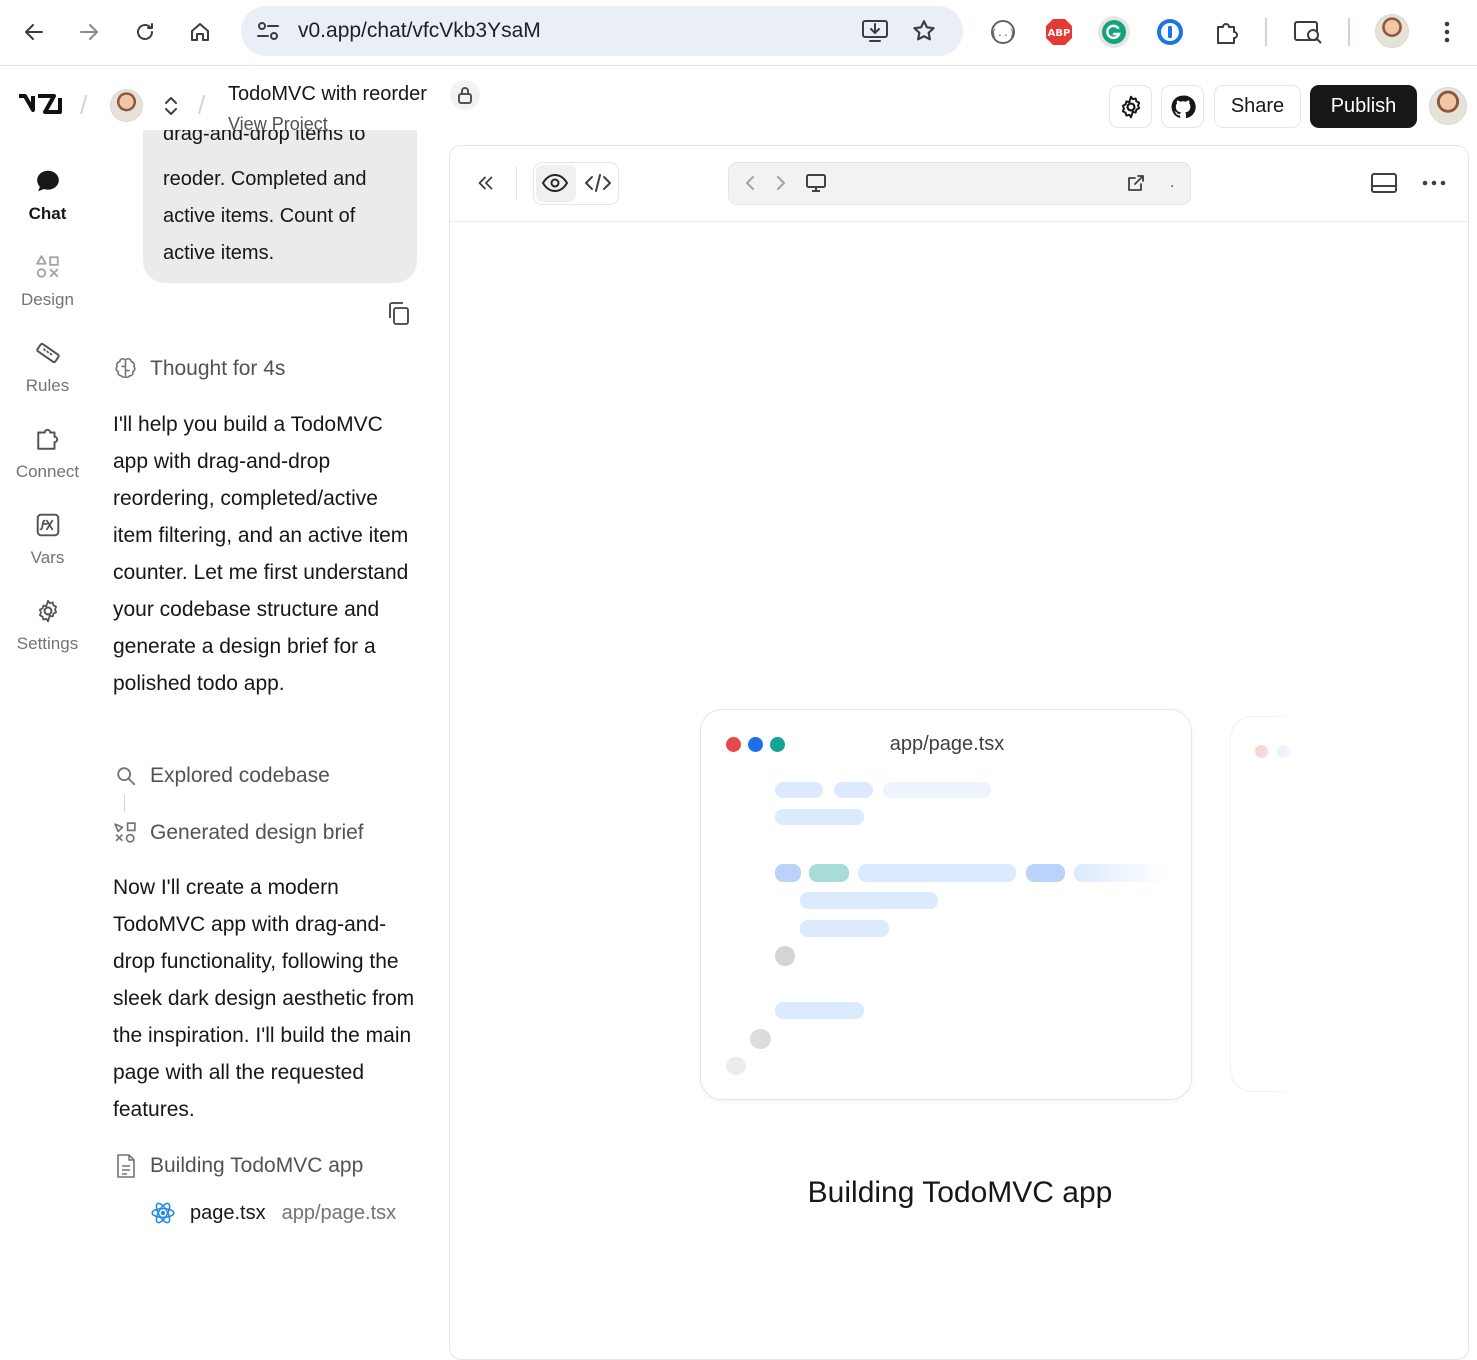  Describe the element at coordinates (924, 31) in the screenshot. I see `bookmark-star-icon` at that location.